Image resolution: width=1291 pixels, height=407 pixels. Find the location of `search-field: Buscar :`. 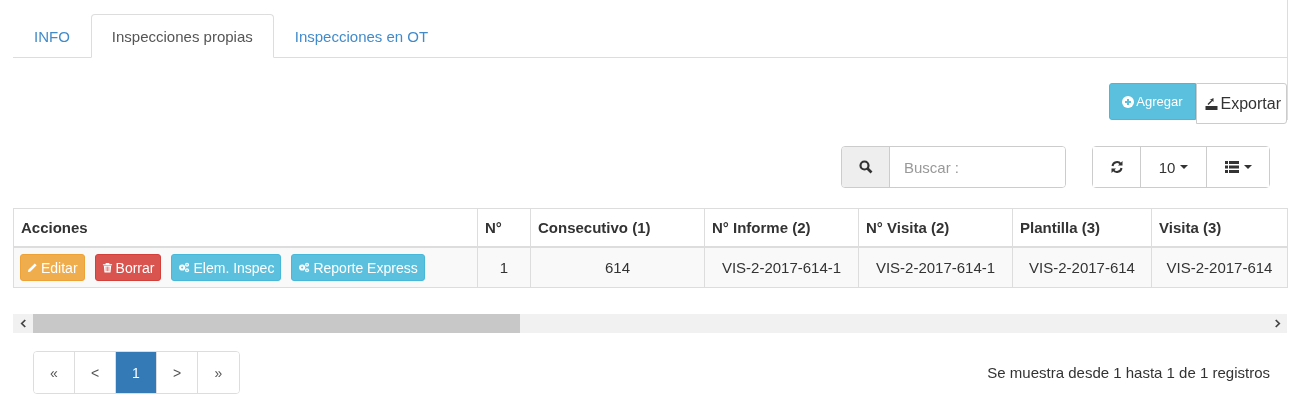

search-field: Buscar : is located at coordinates (953, 167).